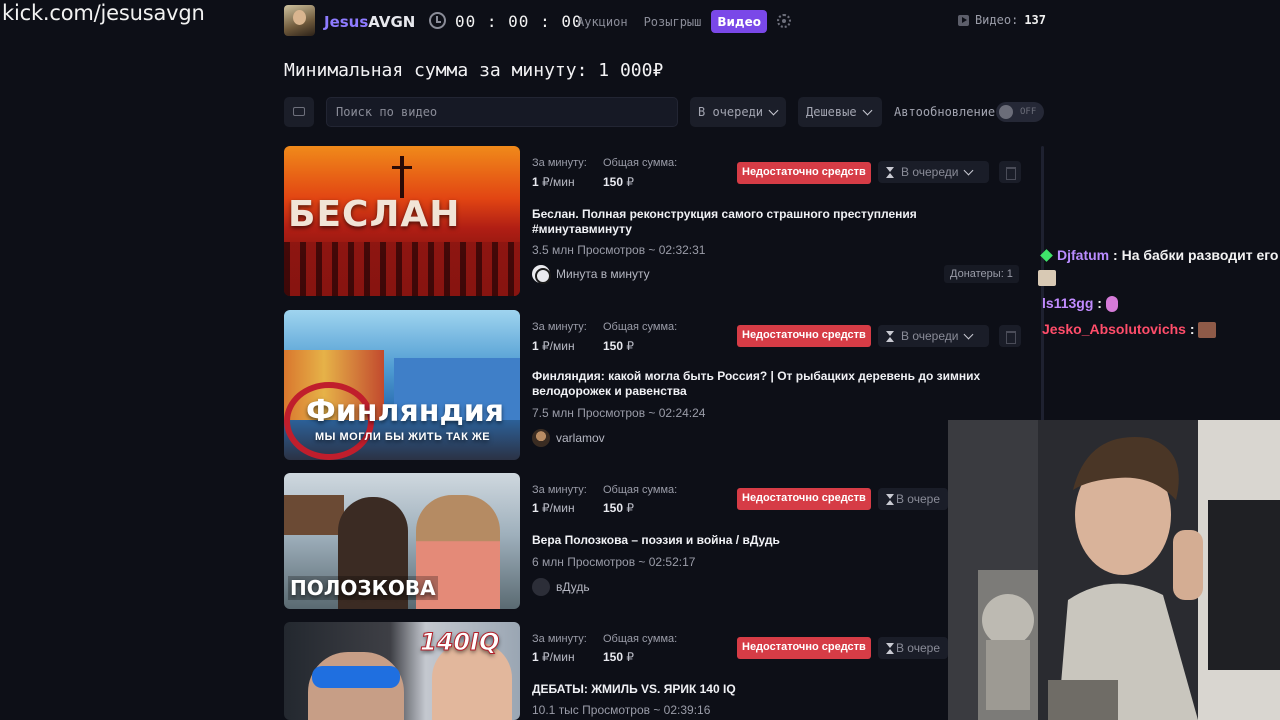  Describe the element at coordinates (673, 21) in the screenshot. I see `tab-giveaway: Розыгрыш` at that location.